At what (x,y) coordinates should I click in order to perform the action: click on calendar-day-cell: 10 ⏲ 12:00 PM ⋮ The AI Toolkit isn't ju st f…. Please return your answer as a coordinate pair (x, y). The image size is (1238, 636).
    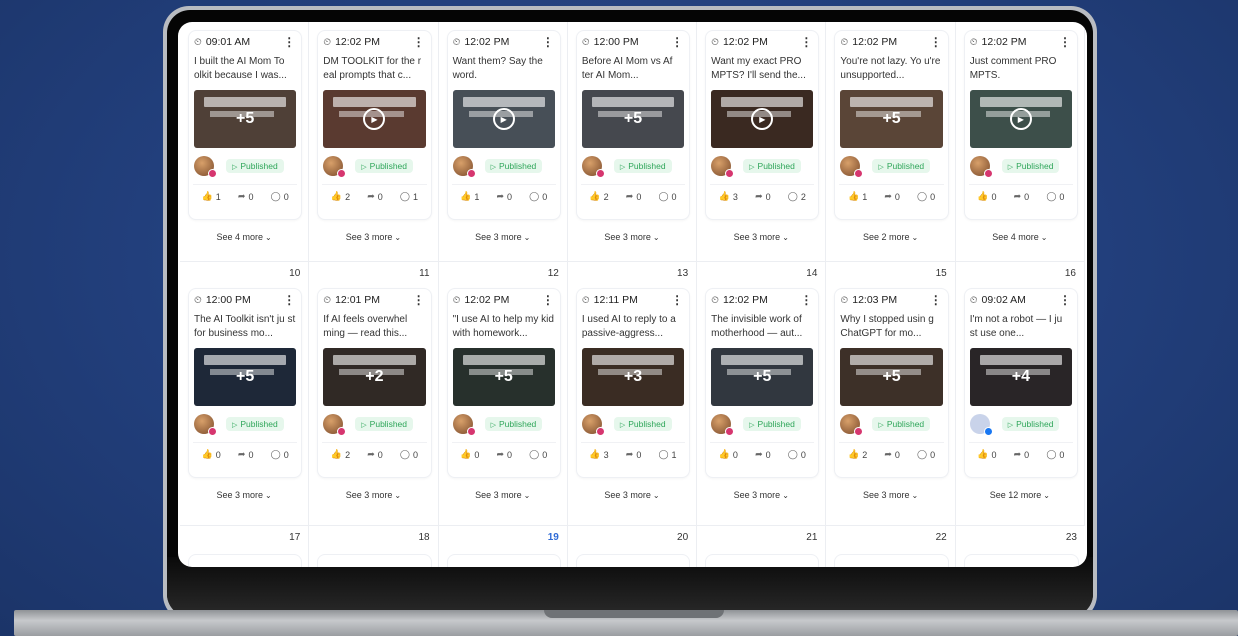
    Looking at the image, I should click on (245, 394).